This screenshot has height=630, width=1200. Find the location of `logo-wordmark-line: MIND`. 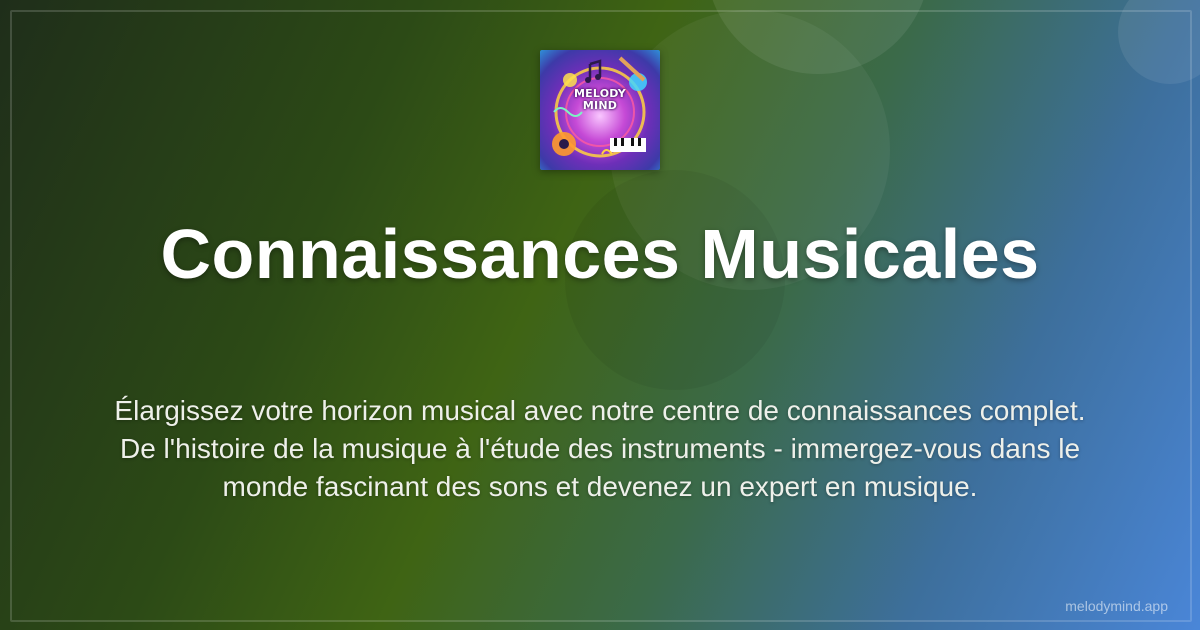

logo-wordmark-line: MIND is located at coordinates (600, 105).